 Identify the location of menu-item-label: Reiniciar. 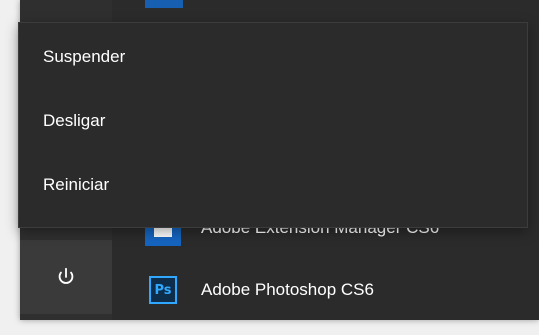
(76, 184).